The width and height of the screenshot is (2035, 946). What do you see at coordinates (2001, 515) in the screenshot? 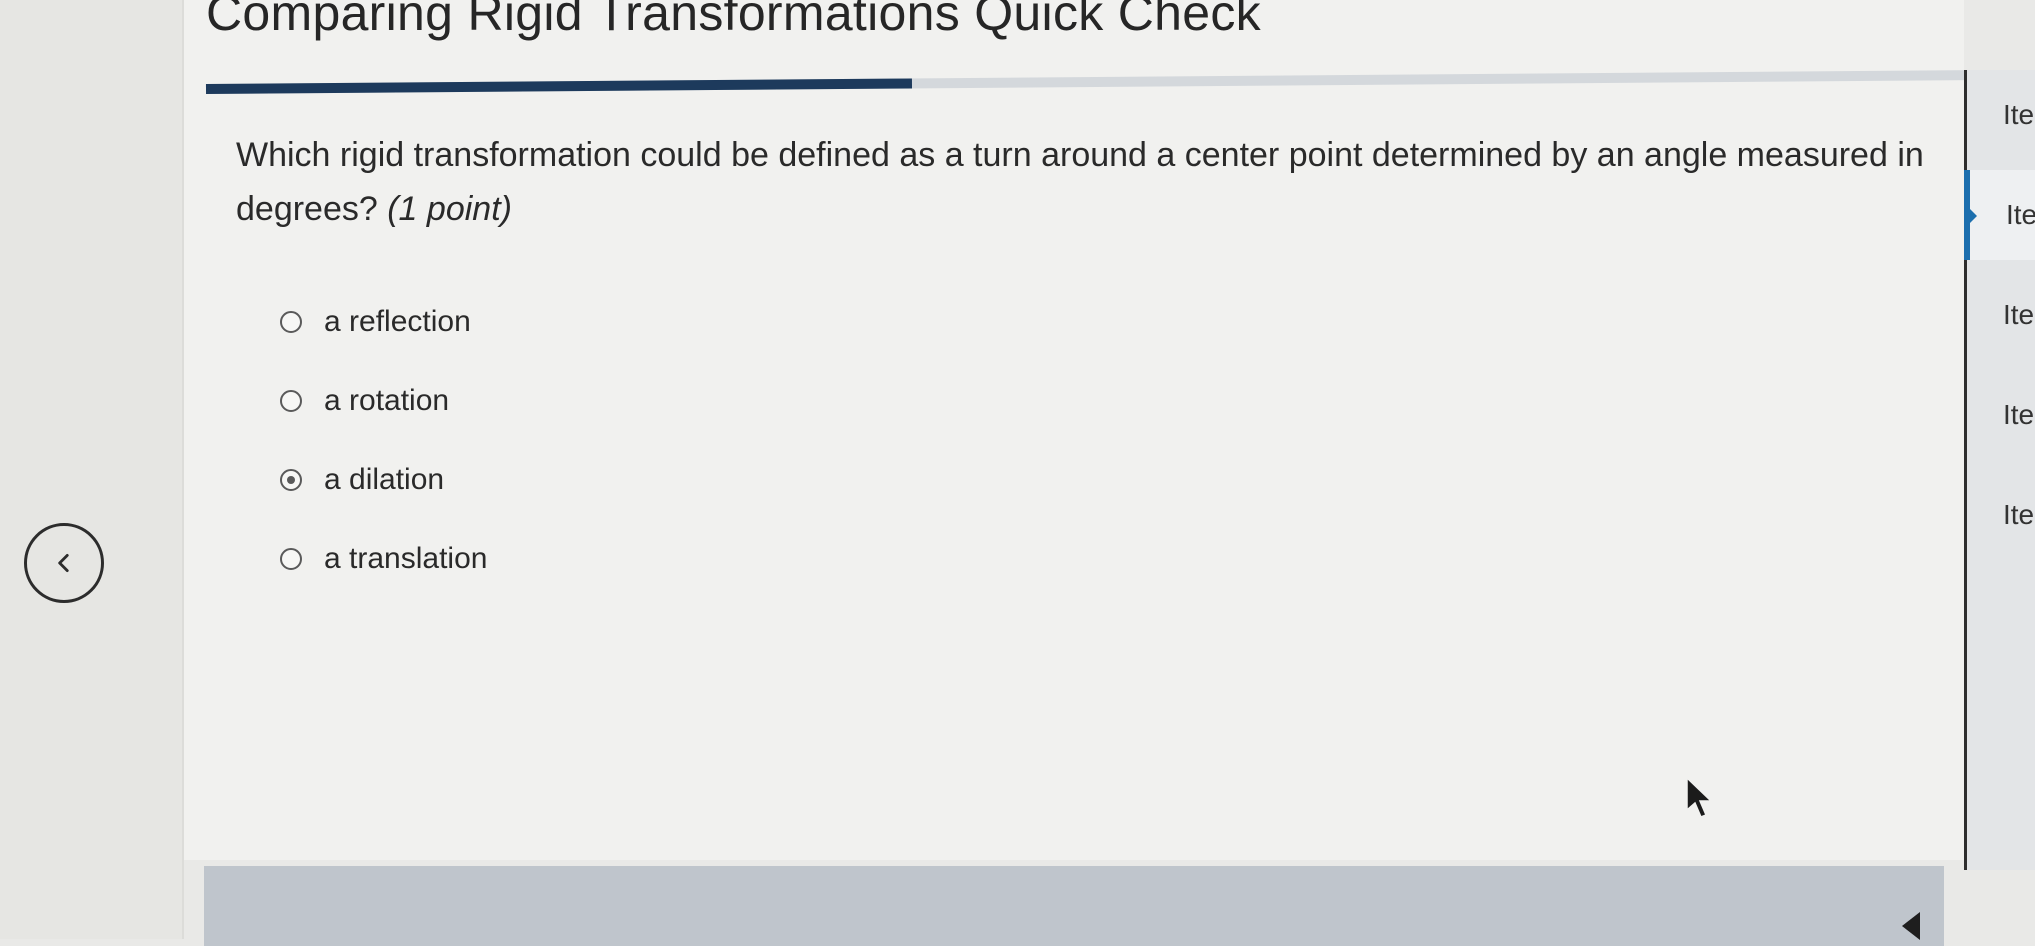
I see `sidebar-item-5: Ite` at bounding box center [2001, 515].